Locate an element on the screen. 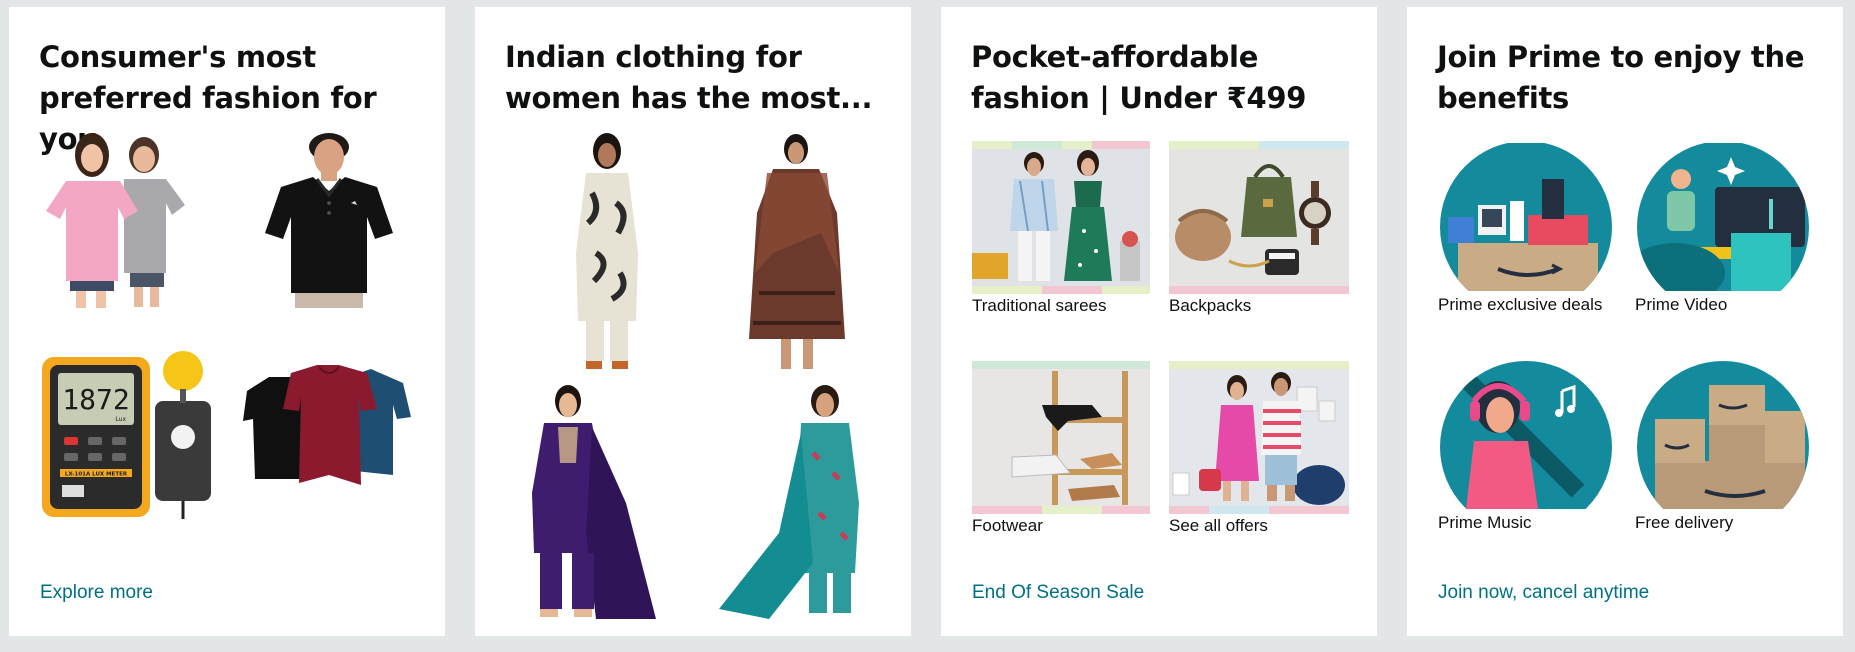 This screenshot has height=652, width=1855. product-cream-kurta is located at coordinates (593, 255).